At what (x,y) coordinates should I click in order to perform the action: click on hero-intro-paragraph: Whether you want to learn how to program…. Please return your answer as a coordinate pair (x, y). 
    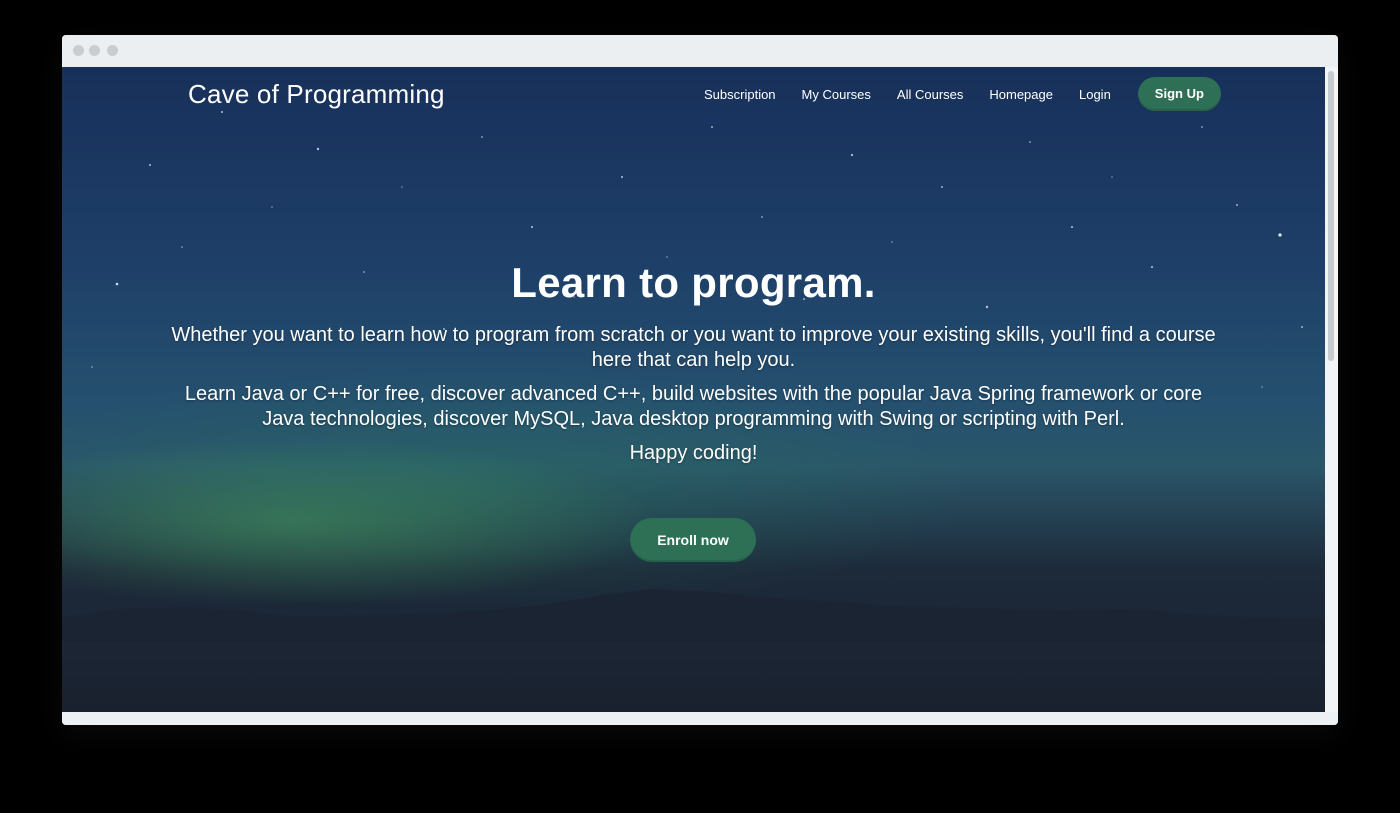
    Looking at the image, I should click on (693, 347).